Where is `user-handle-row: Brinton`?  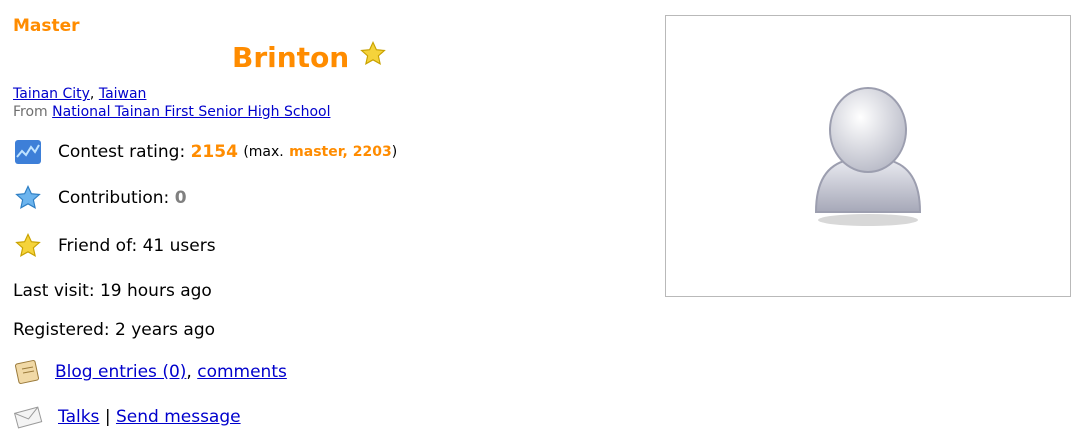
user-handle-row: Brinton is located at coordinates (309, 57).